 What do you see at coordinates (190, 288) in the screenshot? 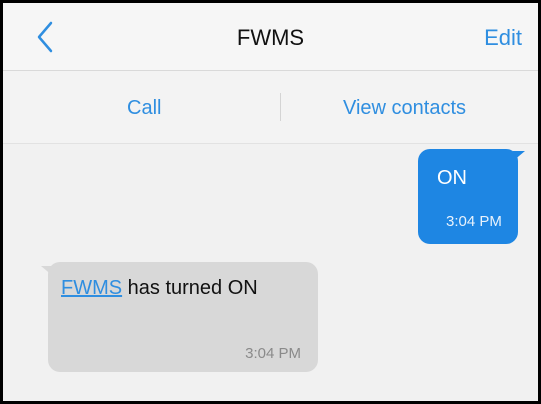
I see `message-body: has turned ON` at bounding box center [190, 288].